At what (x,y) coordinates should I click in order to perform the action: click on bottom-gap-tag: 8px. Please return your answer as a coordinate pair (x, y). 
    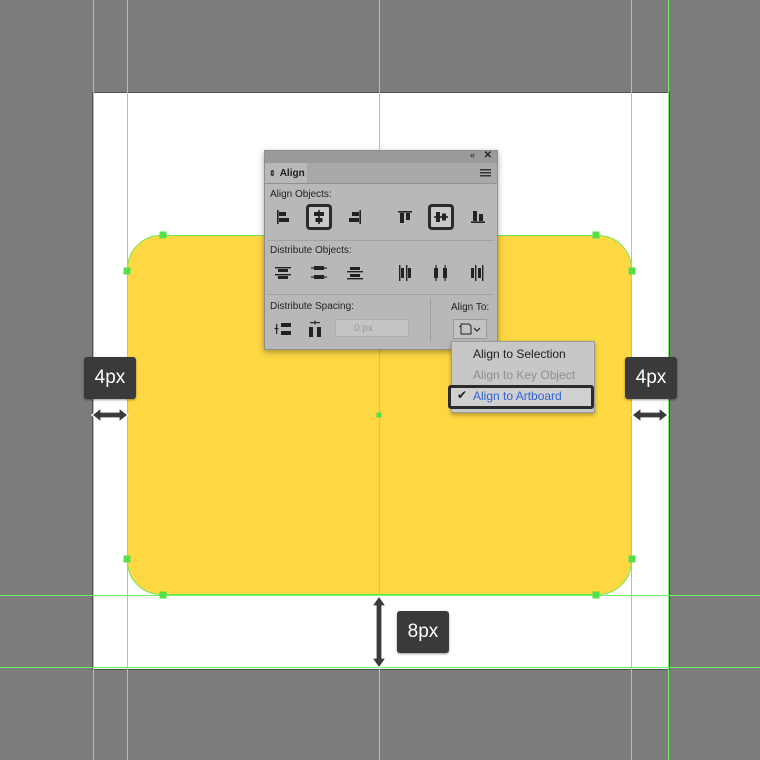
    Looking at the image, I should click on (423, 632).